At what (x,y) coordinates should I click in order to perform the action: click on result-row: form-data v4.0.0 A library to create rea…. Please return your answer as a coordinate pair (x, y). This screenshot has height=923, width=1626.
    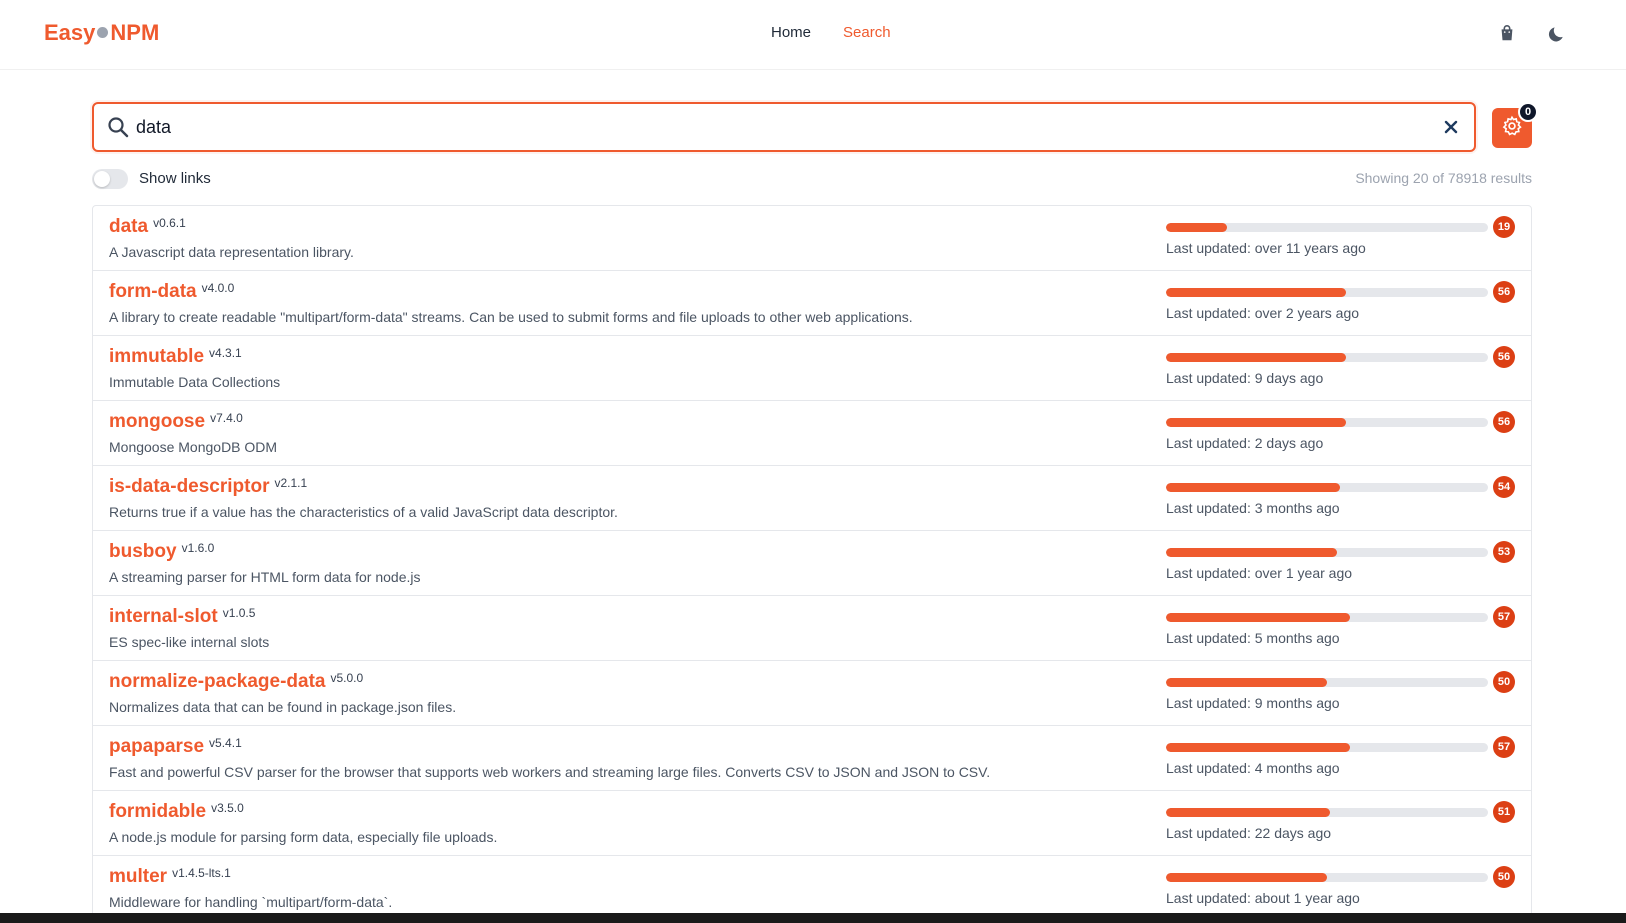
    Looking at the image, I should click on (812, 303).